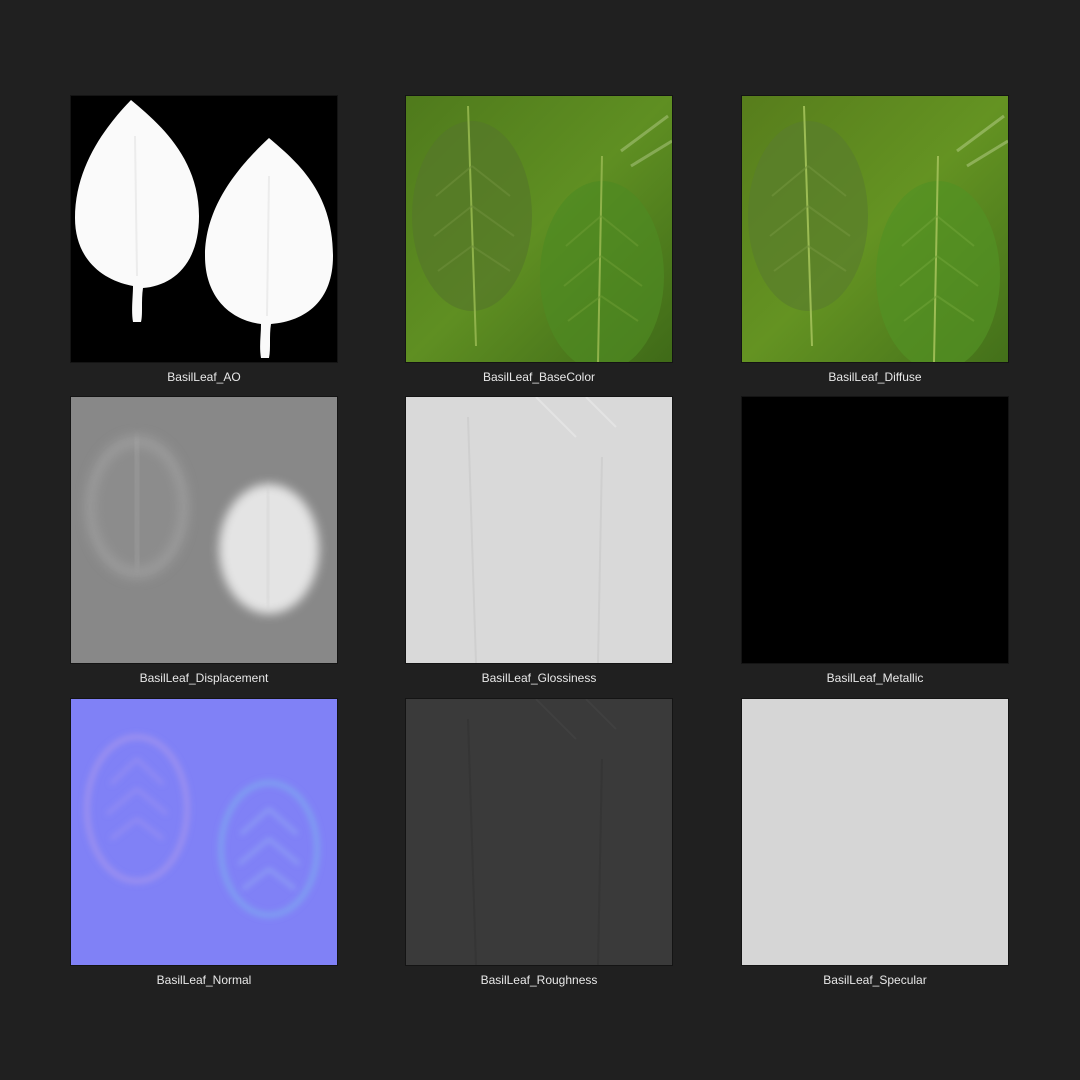 The height and width of the screenshot is (1080, 1080). Describe the element at coordinates (539, 678) in the screenshot. I see `texture-label: BasilLeaf_Glossiness` at that location.